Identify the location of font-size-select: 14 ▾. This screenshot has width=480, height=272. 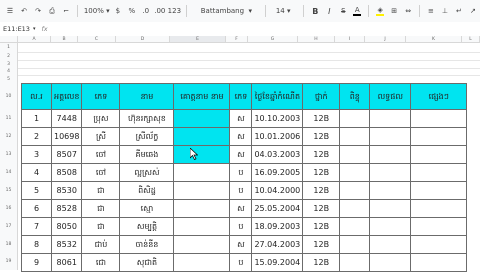
(287, 11).